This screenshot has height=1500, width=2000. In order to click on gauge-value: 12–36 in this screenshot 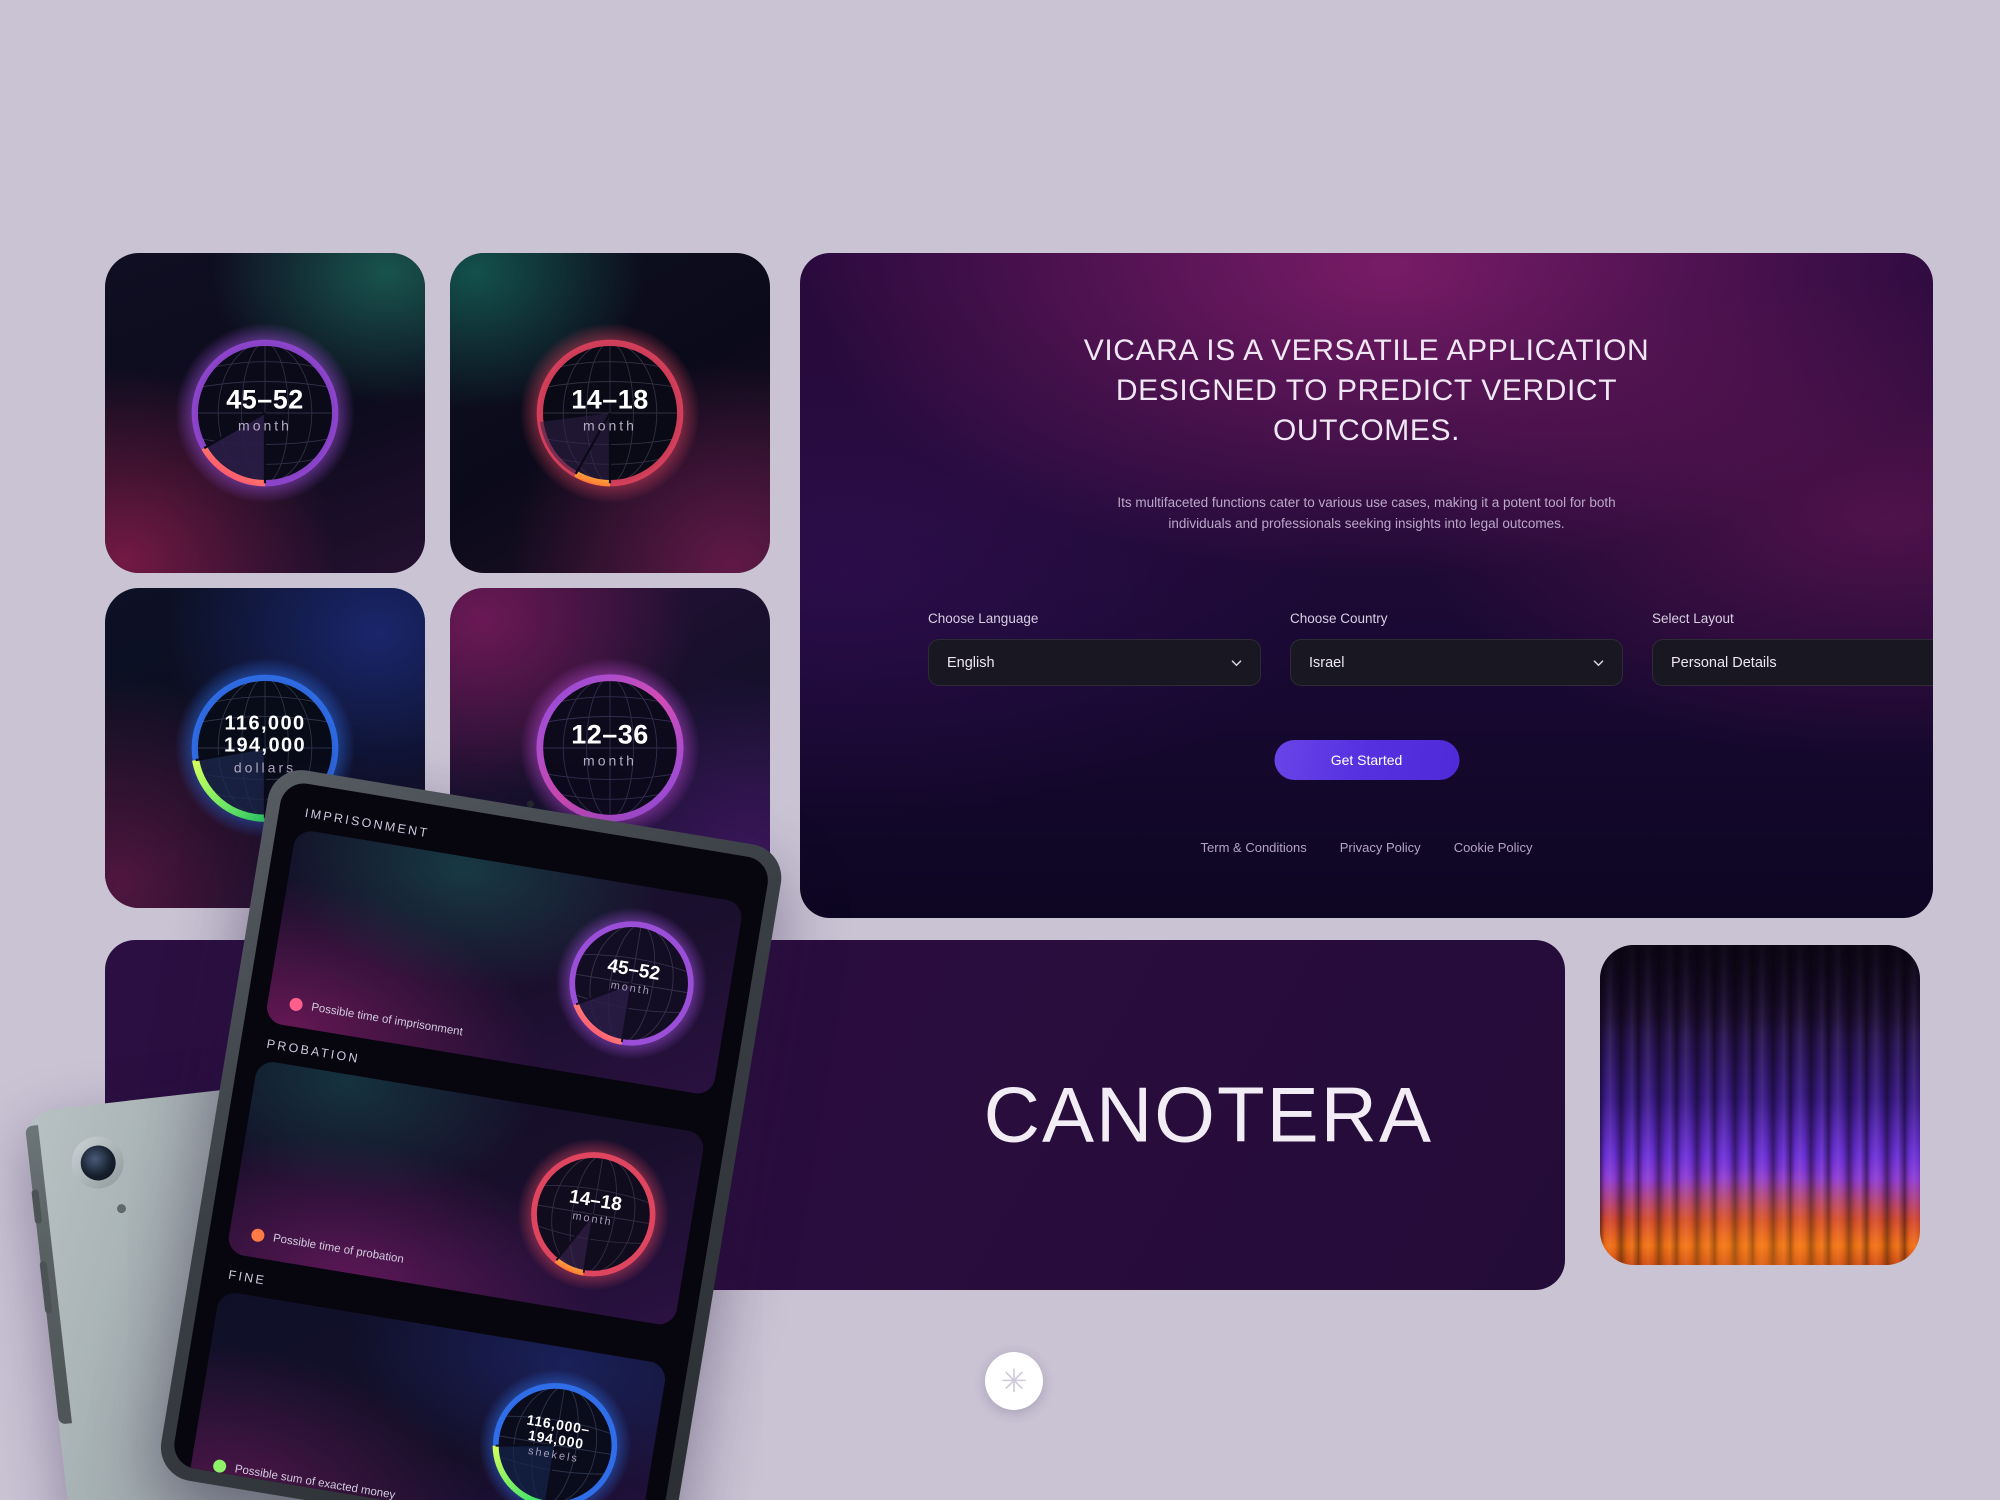, I will do `click(610, 734)`.